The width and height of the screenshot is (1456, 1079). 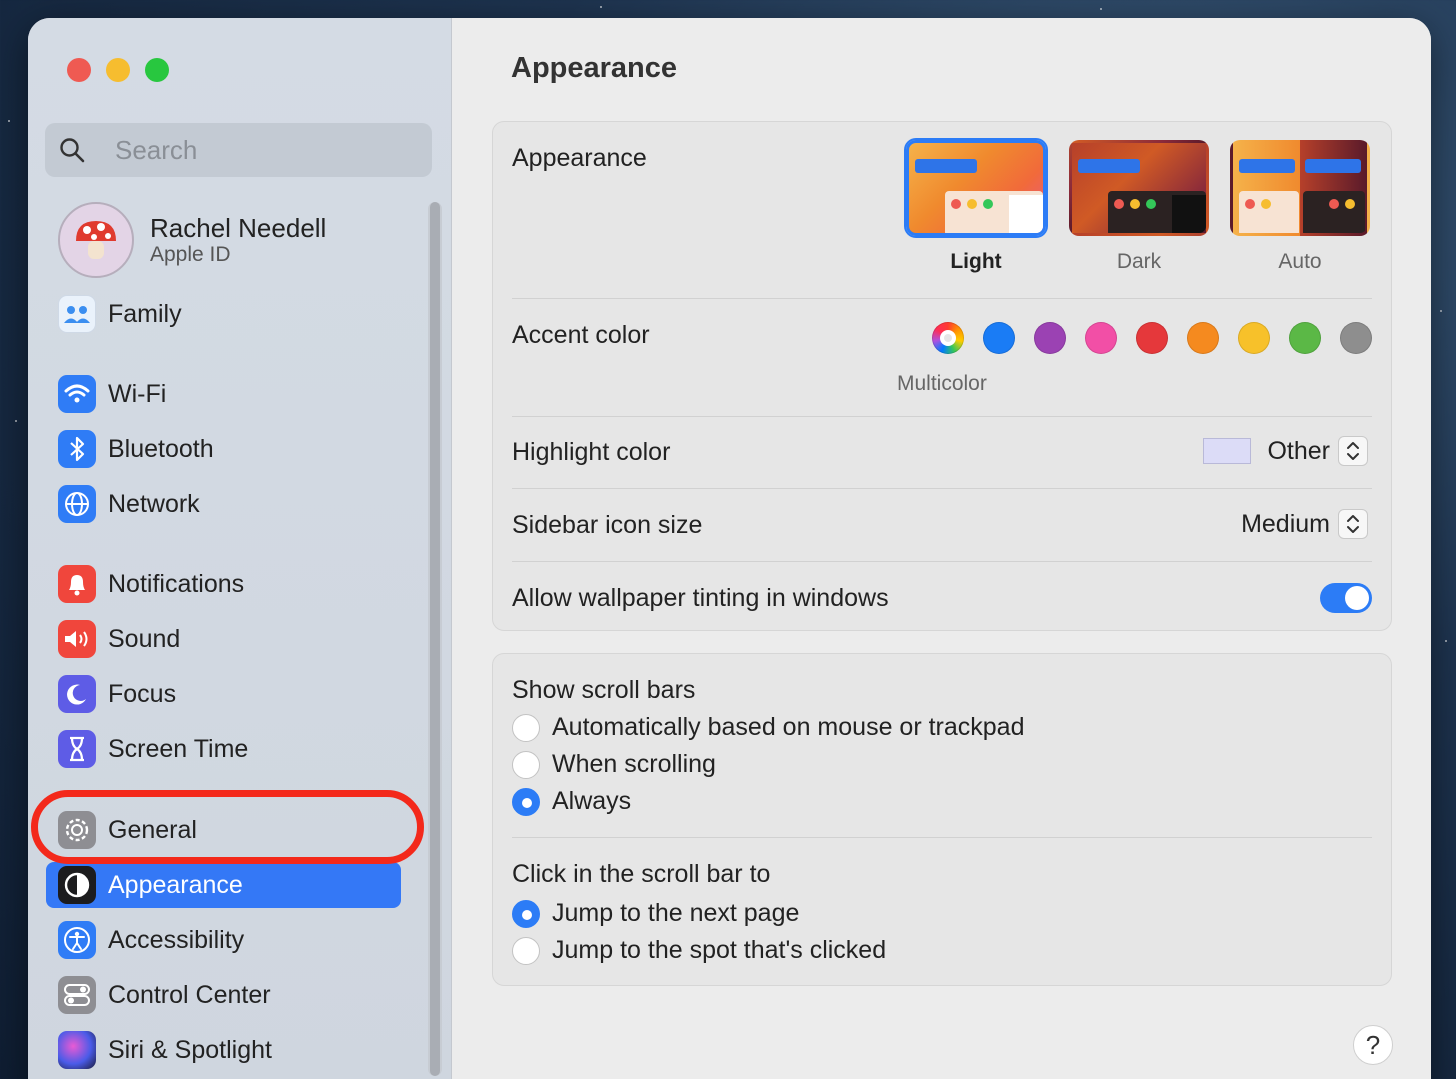 What do you see at coordinates (175, 884) in the screenshot?
I see `sidebar-item-label: Appearance` at bounding box center [175, 884].